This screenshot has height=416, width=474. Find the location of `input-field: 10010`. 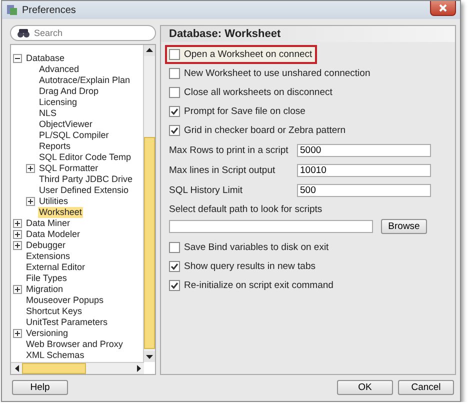

input-field: 10010 is located at coordinates (364, 170).